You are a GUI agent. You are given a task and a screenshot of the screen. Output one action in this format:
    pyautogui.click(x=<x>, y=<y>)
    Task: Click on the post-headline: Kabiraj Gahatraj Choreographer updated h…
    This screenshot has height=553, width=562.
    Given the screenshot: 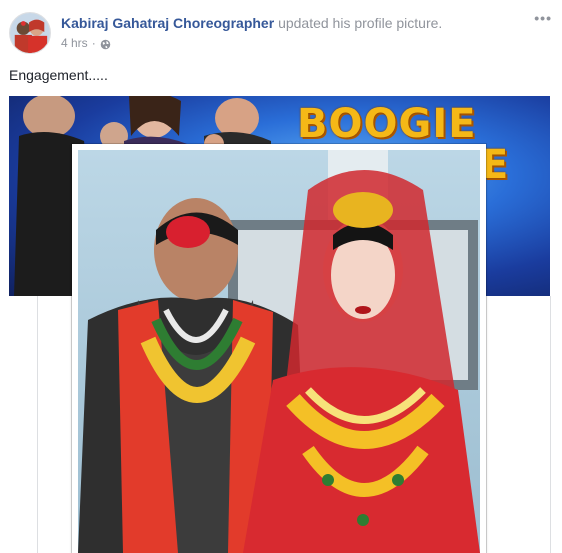 What is the action you would take?
    pyautogui.click(x=251, y=23)
    